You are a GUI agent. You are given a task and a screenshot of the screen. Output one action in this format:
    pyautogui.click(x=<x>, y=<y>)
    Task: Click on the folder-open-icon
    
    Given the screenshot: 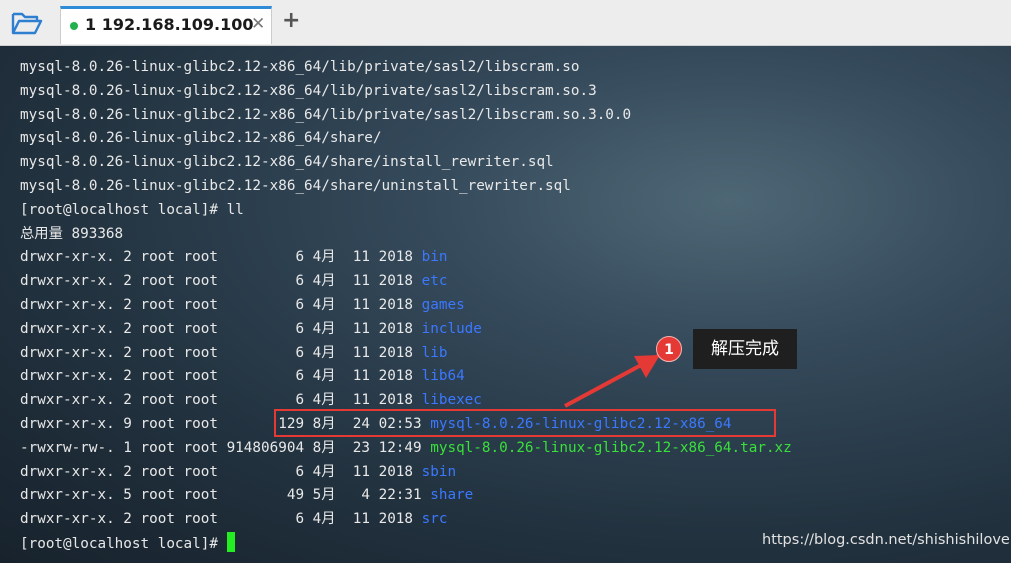 What is the action you would take?
    pyautogui.click(x=27, y=23)
    